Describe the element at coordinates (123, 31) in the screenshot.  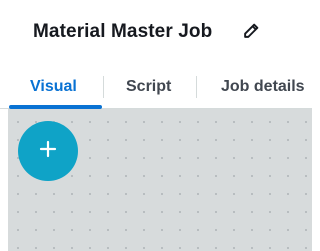
I see `job-title: Material Master Job` at that location.